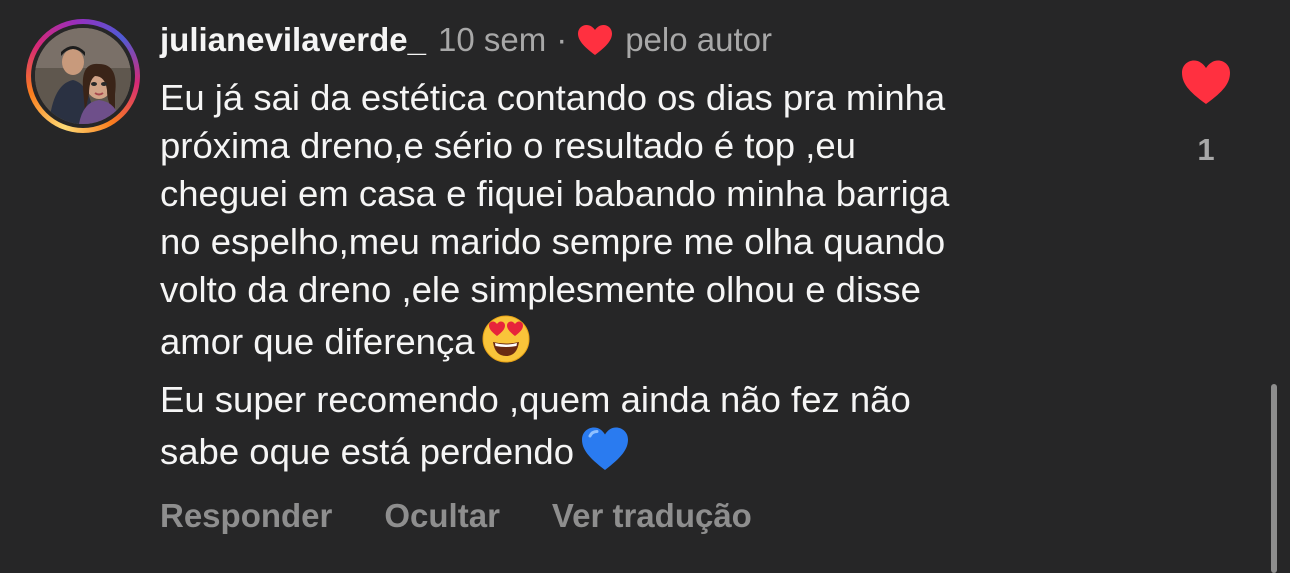  I want to click on comment-header: julianevilaverde_ 10 sem · pelo autor, so click(466, 40).